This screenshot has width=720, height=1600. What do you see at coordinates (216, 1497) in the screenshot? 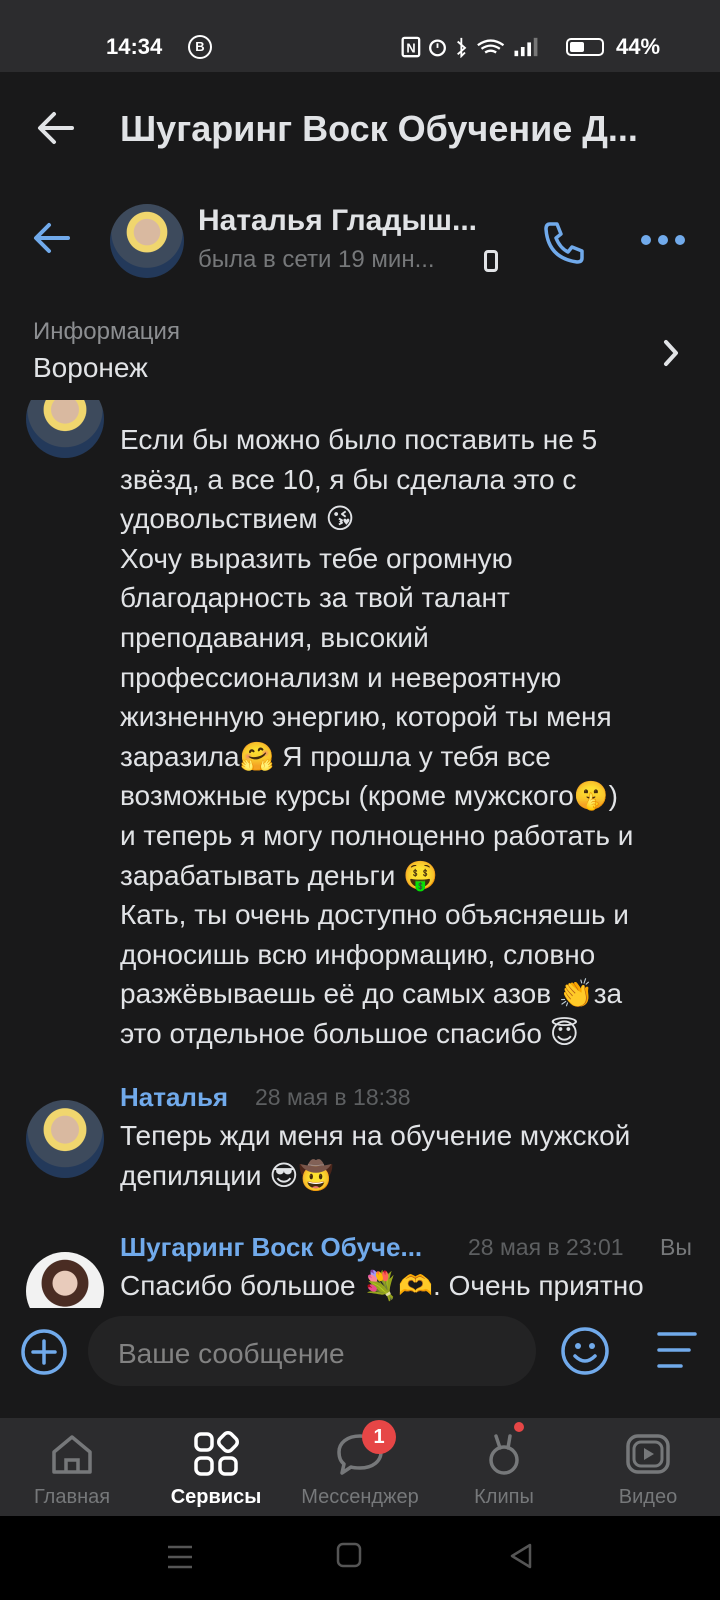
I see `nav-services-label: Сервисы` at bounding box center [216, 1497].